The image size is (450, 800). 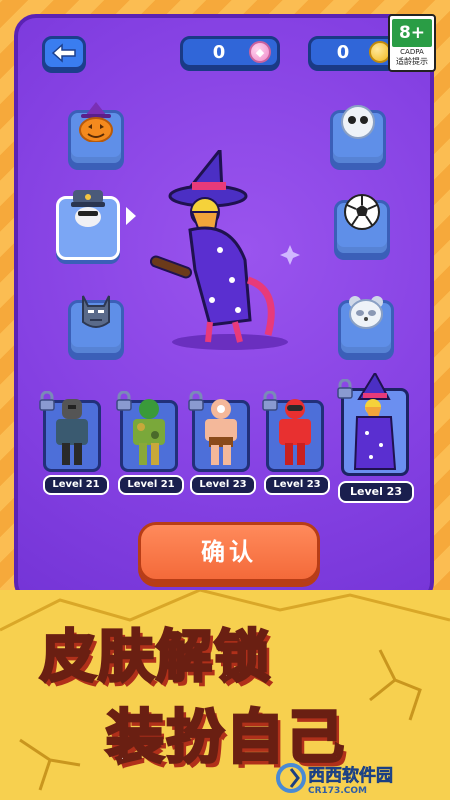 I want to click on gem-counter: 0 ◆, so click(x=230, y=52).